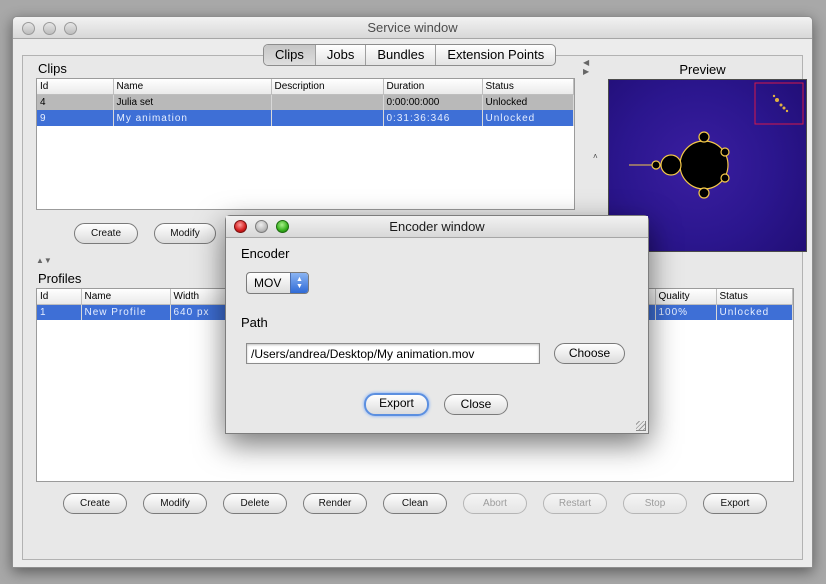  What do you see at coordinates (735, 503) in the screenshot?
I see `export-button: Export` at bounding box center [735, 503].